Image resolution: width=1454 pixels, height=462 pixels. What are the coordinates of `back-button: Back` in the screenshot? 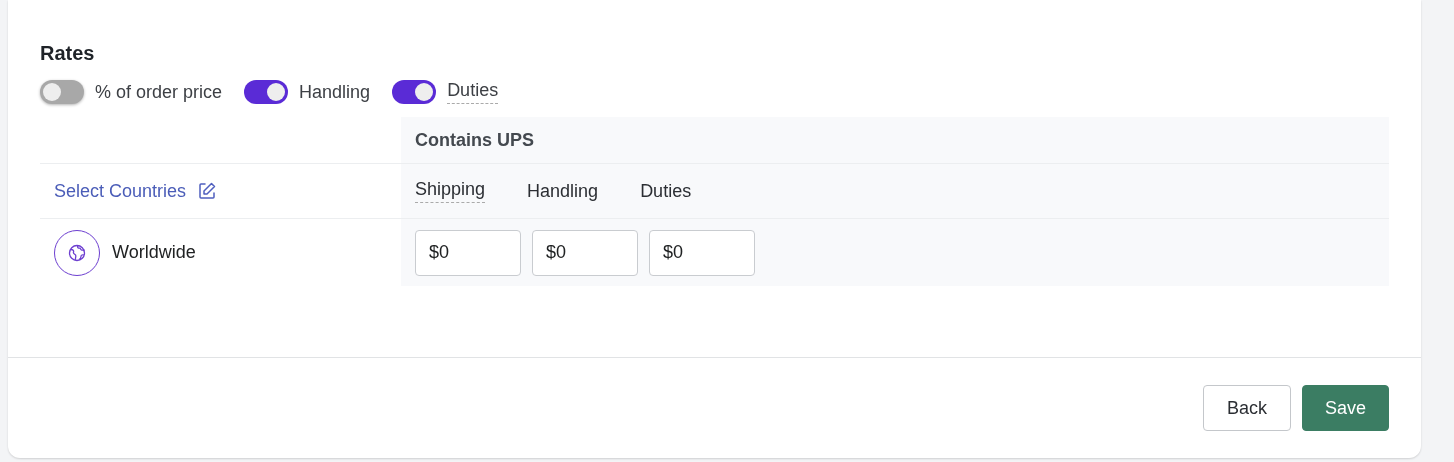 It's located at (1247, 408).